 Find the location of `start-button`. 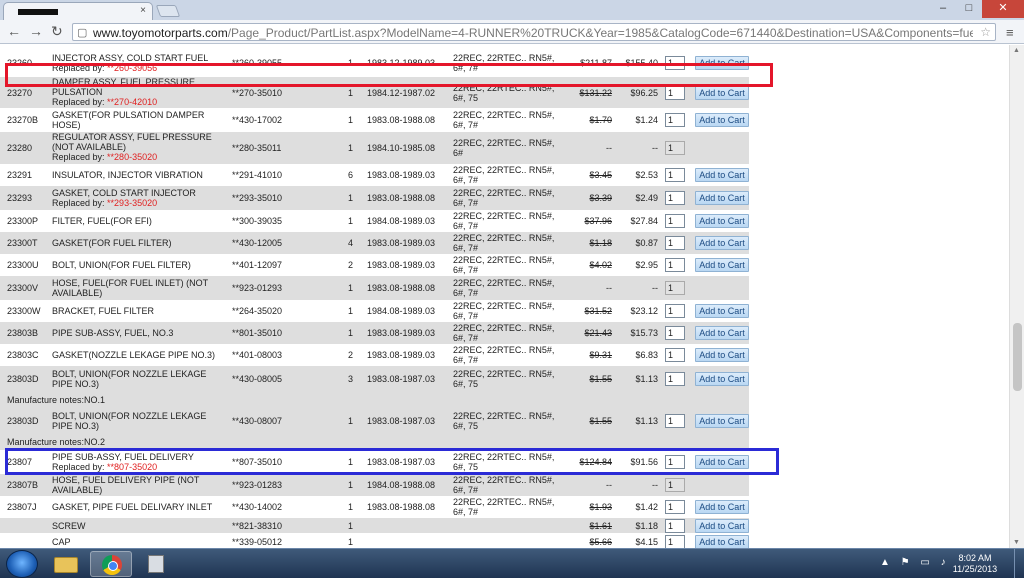

start-button is located at coordinates (22, 564).